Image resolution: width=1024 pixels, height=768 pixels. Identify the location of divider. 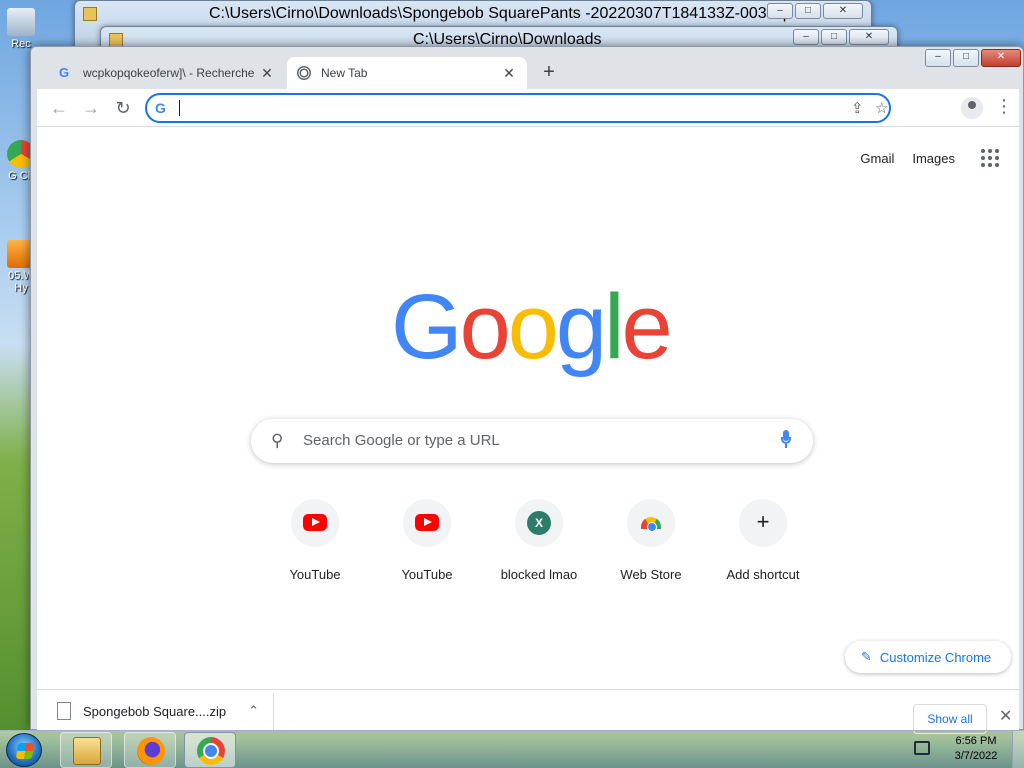
(273, 712).